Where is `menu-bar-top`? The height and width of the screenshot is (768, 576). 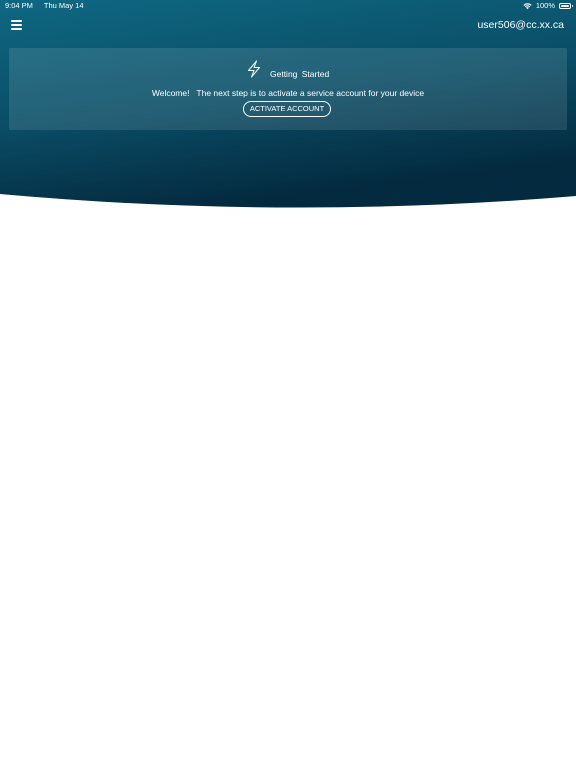
menu-bar-top is located at coordinates (16, 21).